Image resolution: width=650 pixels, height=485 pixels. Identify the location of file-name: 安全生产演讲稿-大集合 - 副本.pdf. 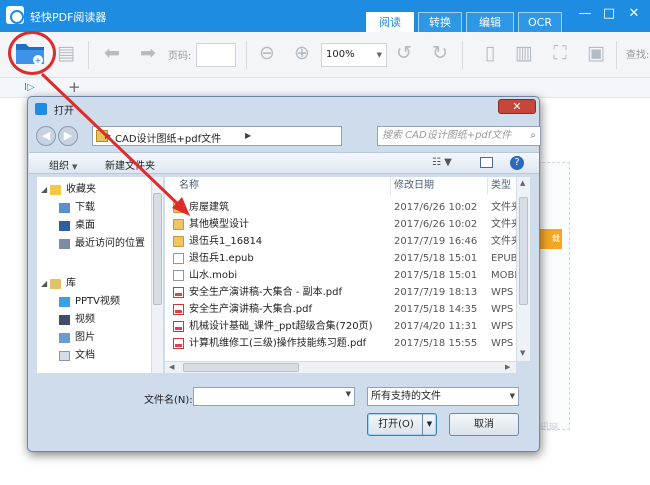
(265, 292).